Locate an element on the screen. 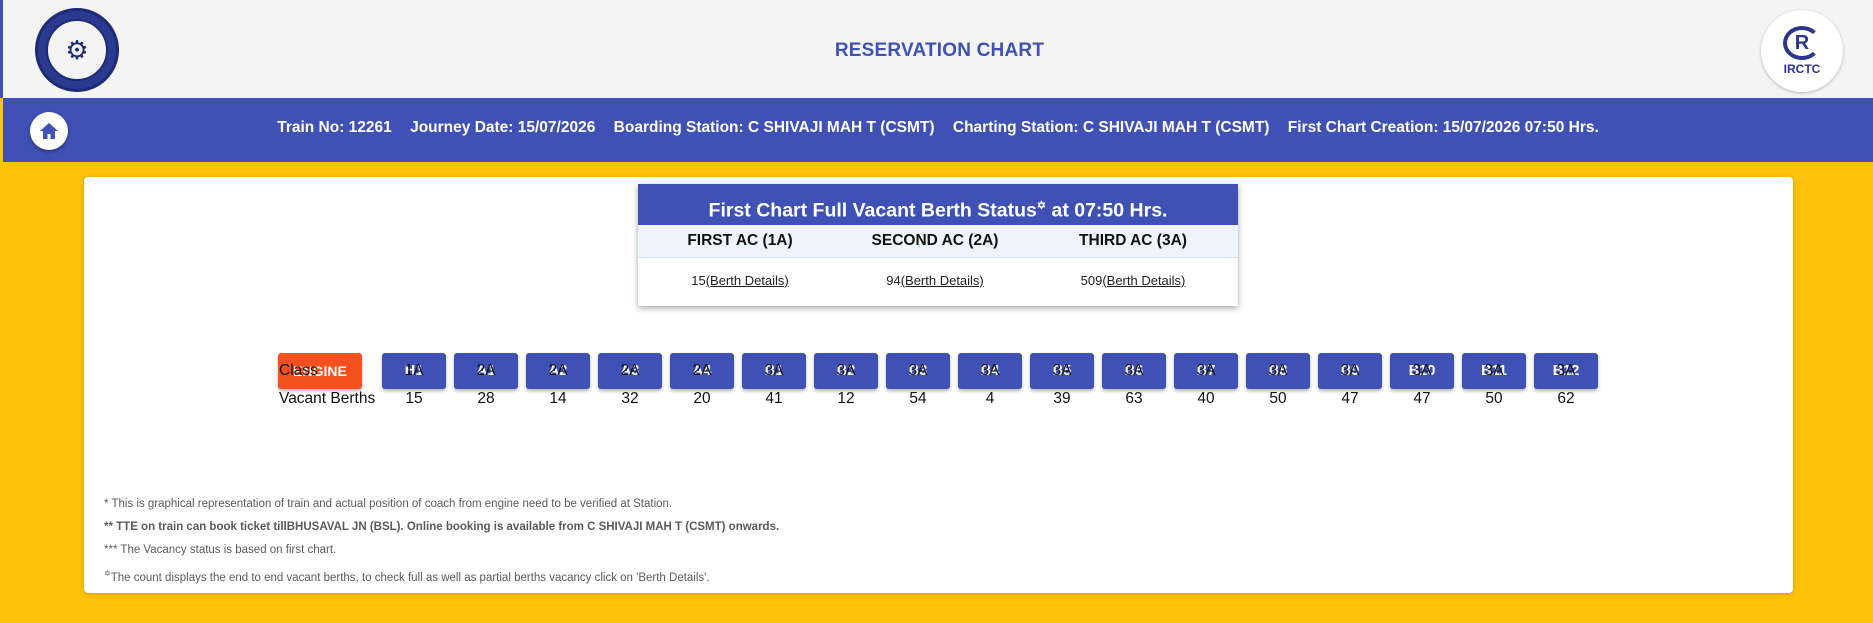  vacant-title-time: at 07:50 Hrs. is located at coordinates (1107, 210).